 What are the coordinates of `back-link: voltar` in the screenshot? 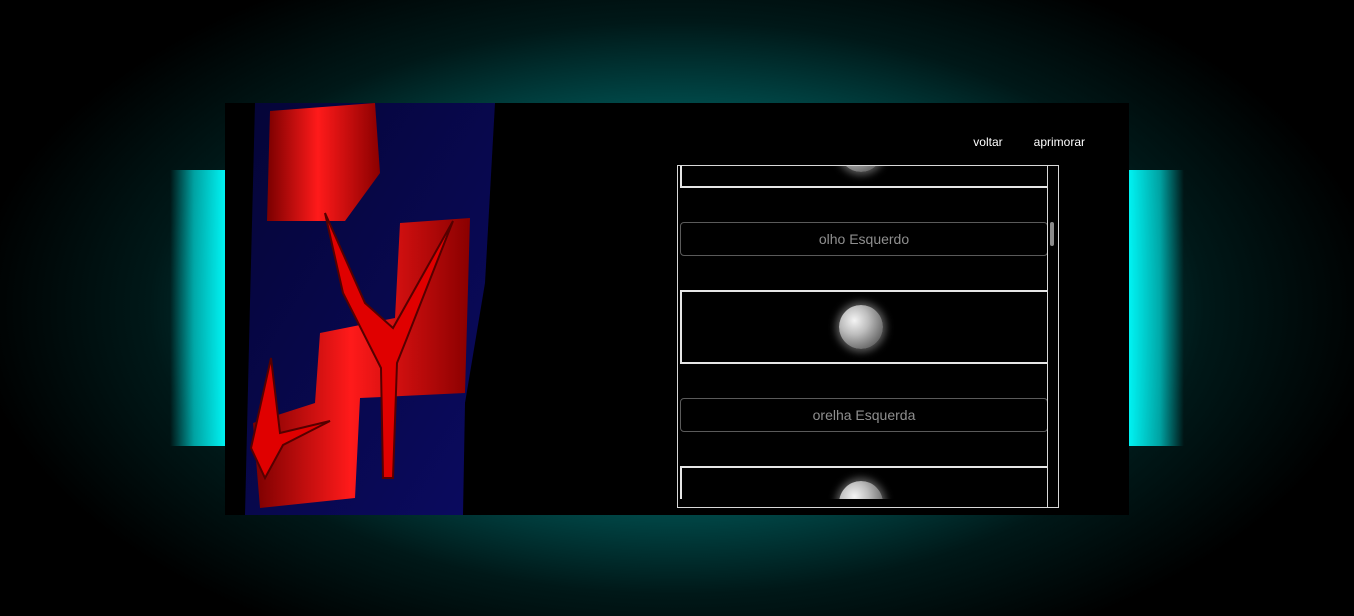 It's located at (987, 142).